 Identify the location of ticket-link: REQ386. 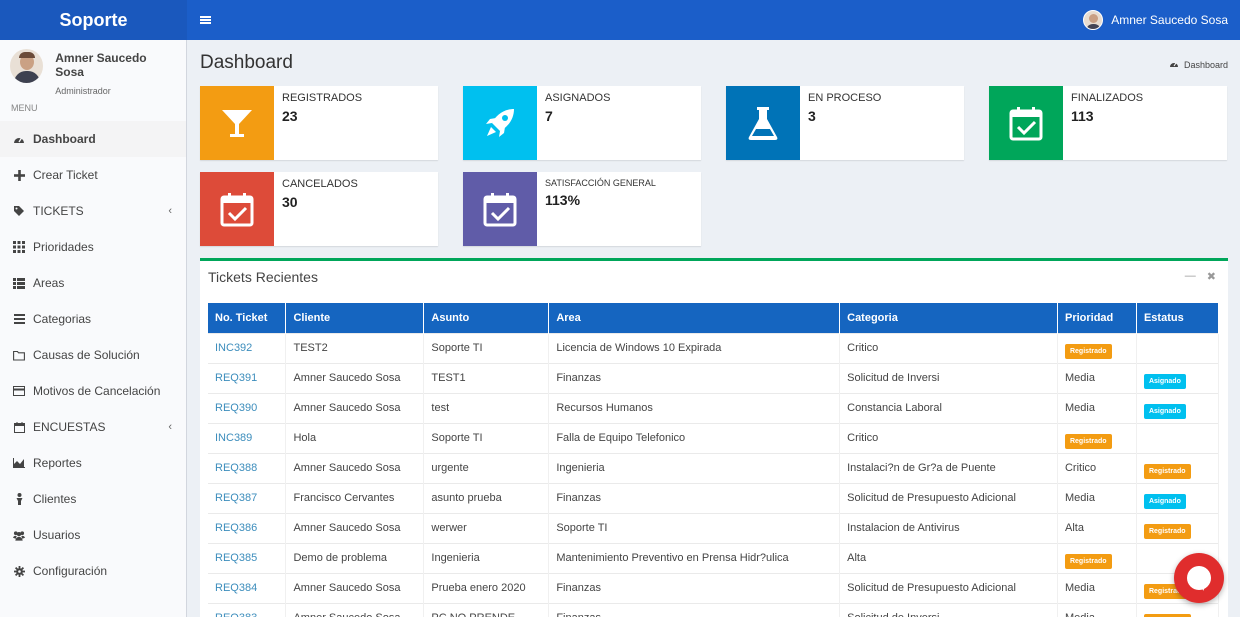
(236, 528).